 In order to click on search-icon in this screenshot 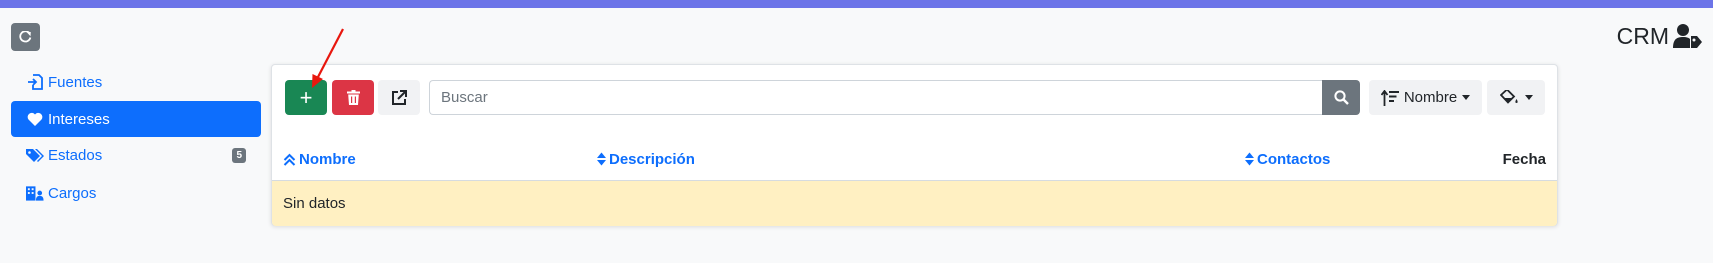, I will do `click(1341, 97)`.